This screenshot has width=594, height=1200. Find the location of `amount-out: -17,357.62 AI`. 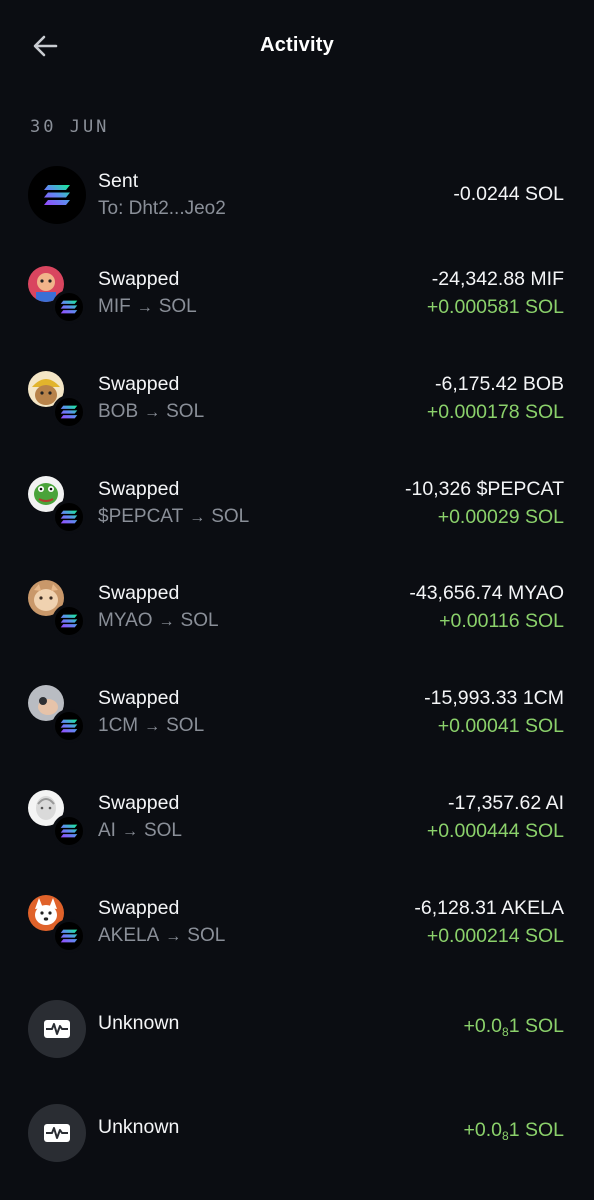

amount-out: -17,357.62 AI is located at coordinates (505, 802).